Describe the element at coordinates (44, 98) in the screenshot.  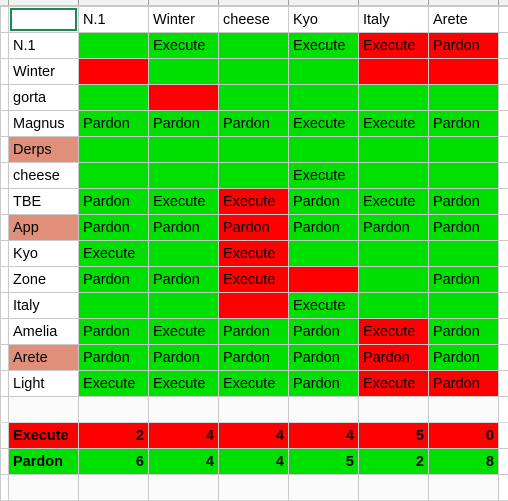
I see `row-label-gorta: gorta` at that location.